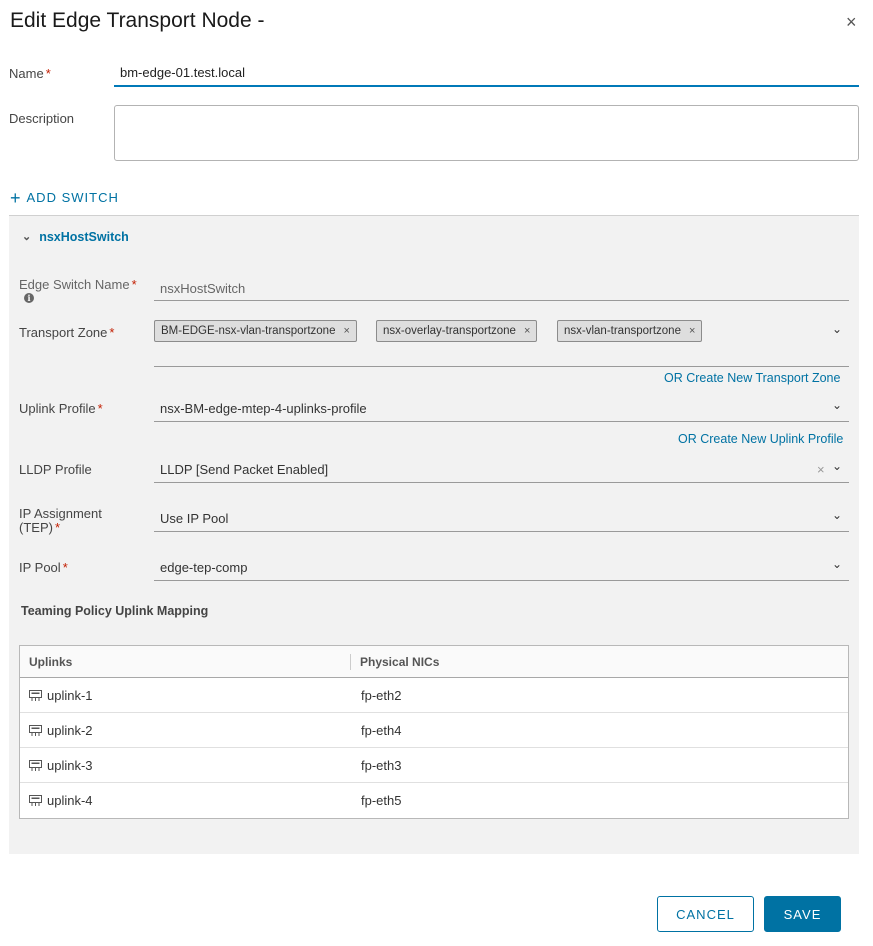 The width and height of the screenshot is (873, 946). I want to click on add-switch-button: + ADD SWITCH, so click(64, 197).